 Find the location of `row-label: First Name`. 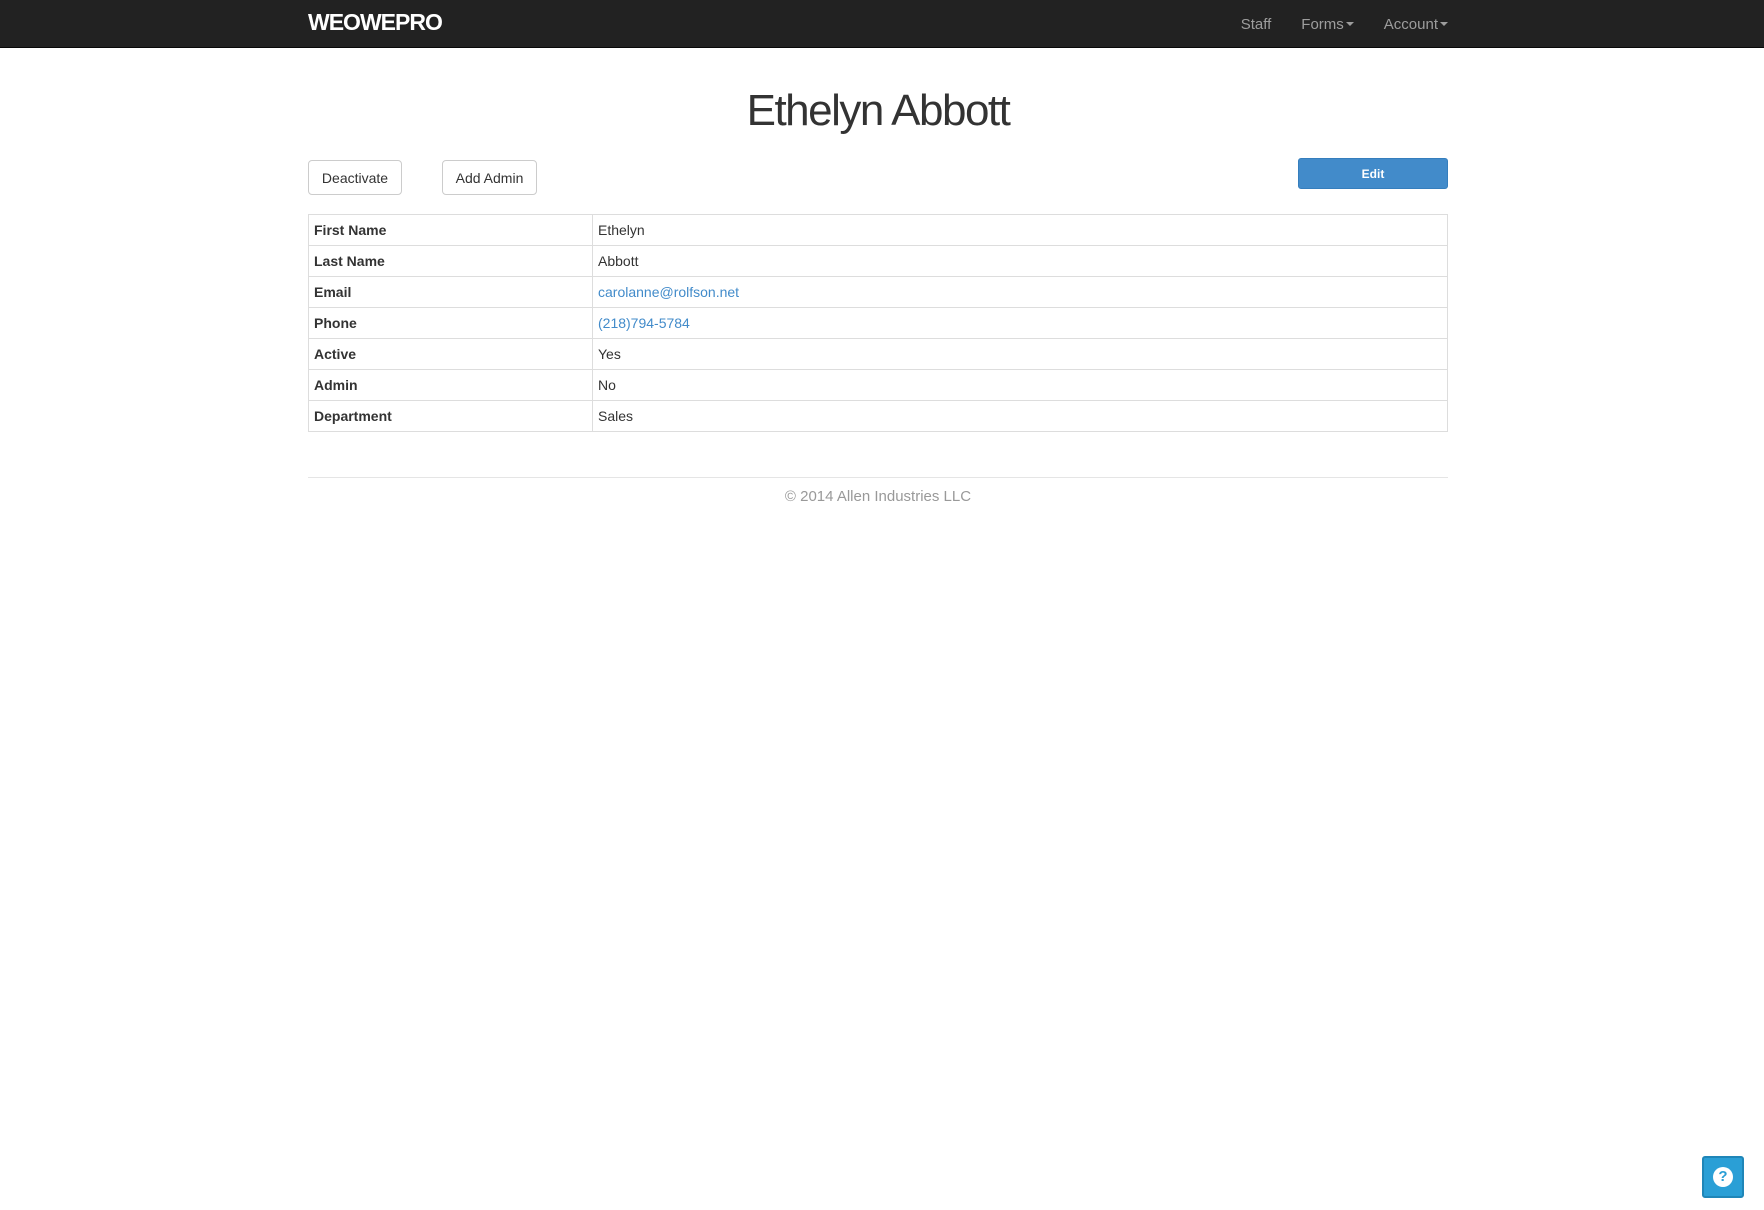

row-label: First Name is located at coordinates (450, 230).